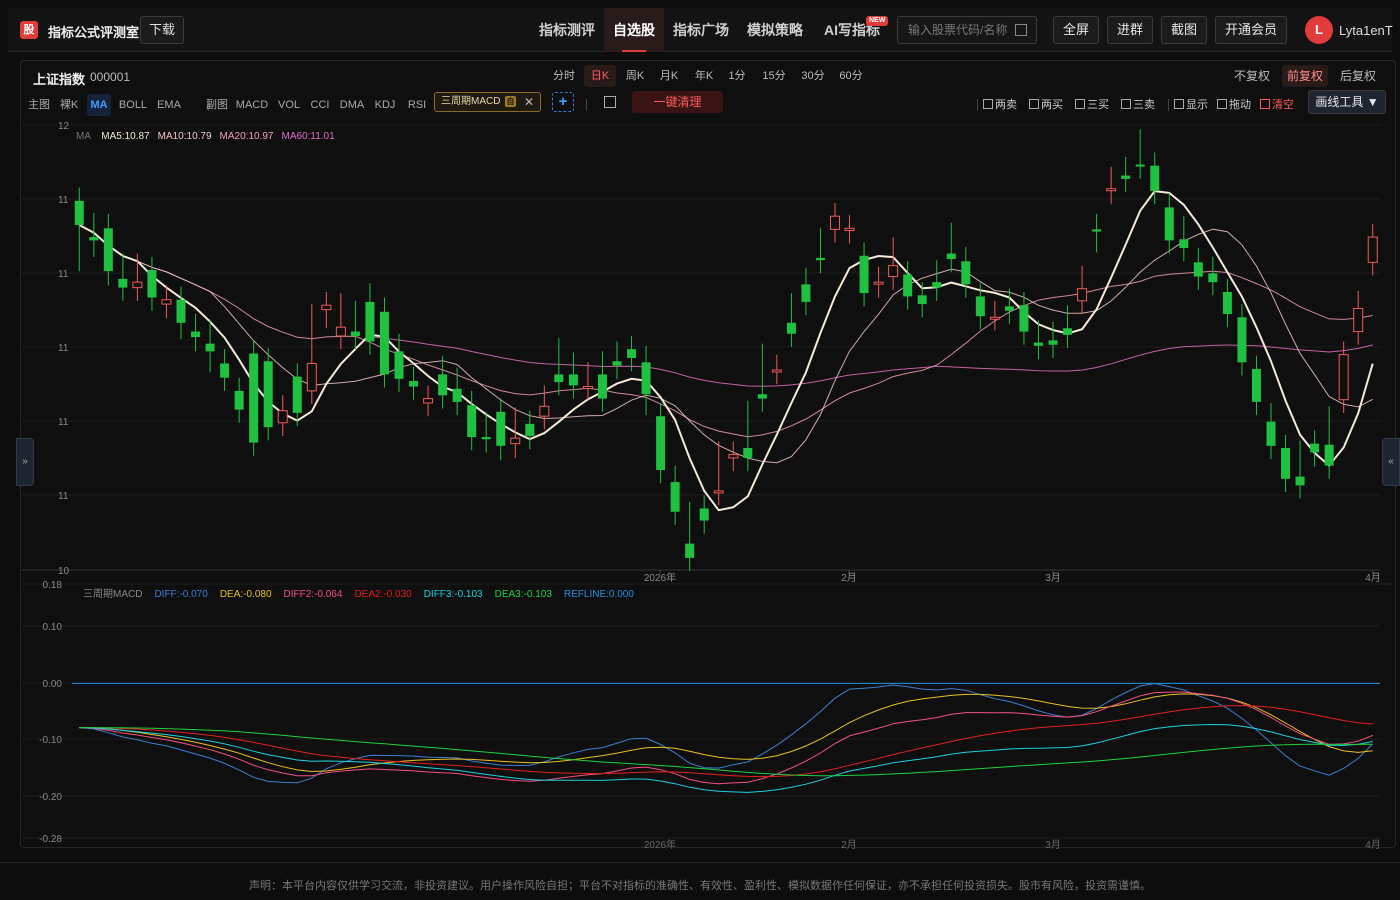 This screenshot has width=1400, height=900. I want to click on diff2-line, so click(726, 738).